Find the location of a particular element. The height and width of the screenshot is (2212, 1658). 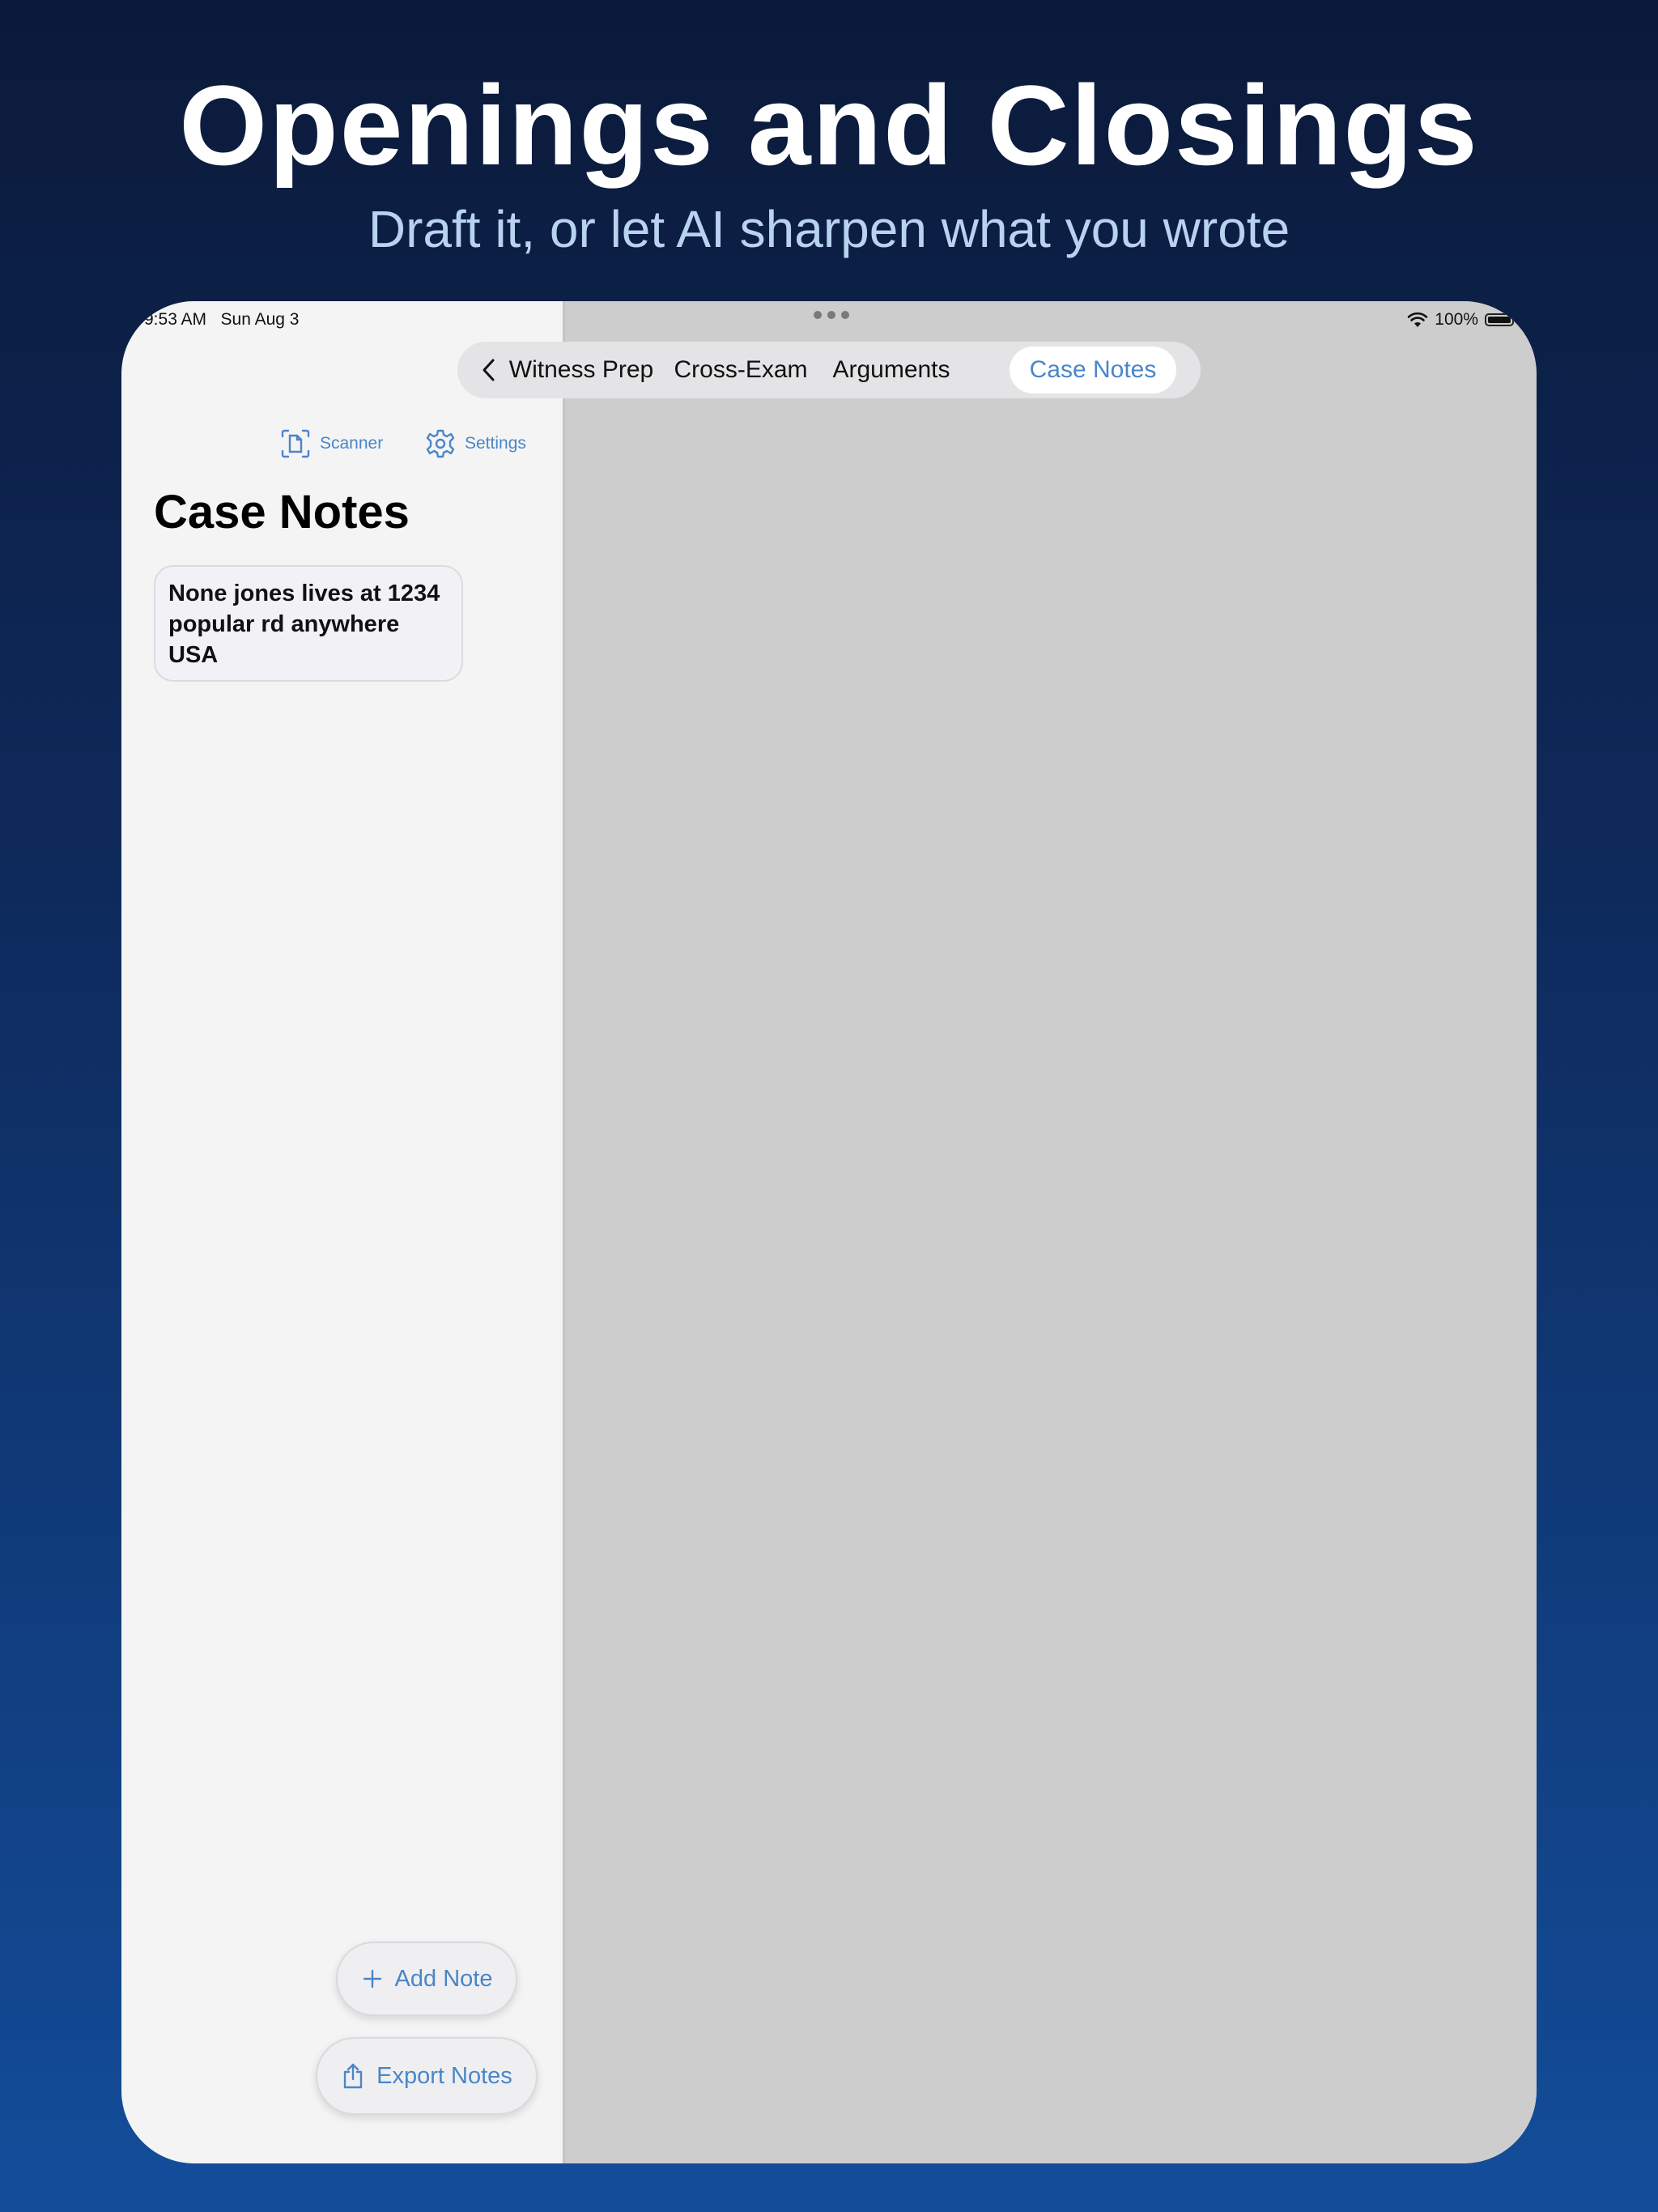

scanner-icon is located at coordinates (295, 443).